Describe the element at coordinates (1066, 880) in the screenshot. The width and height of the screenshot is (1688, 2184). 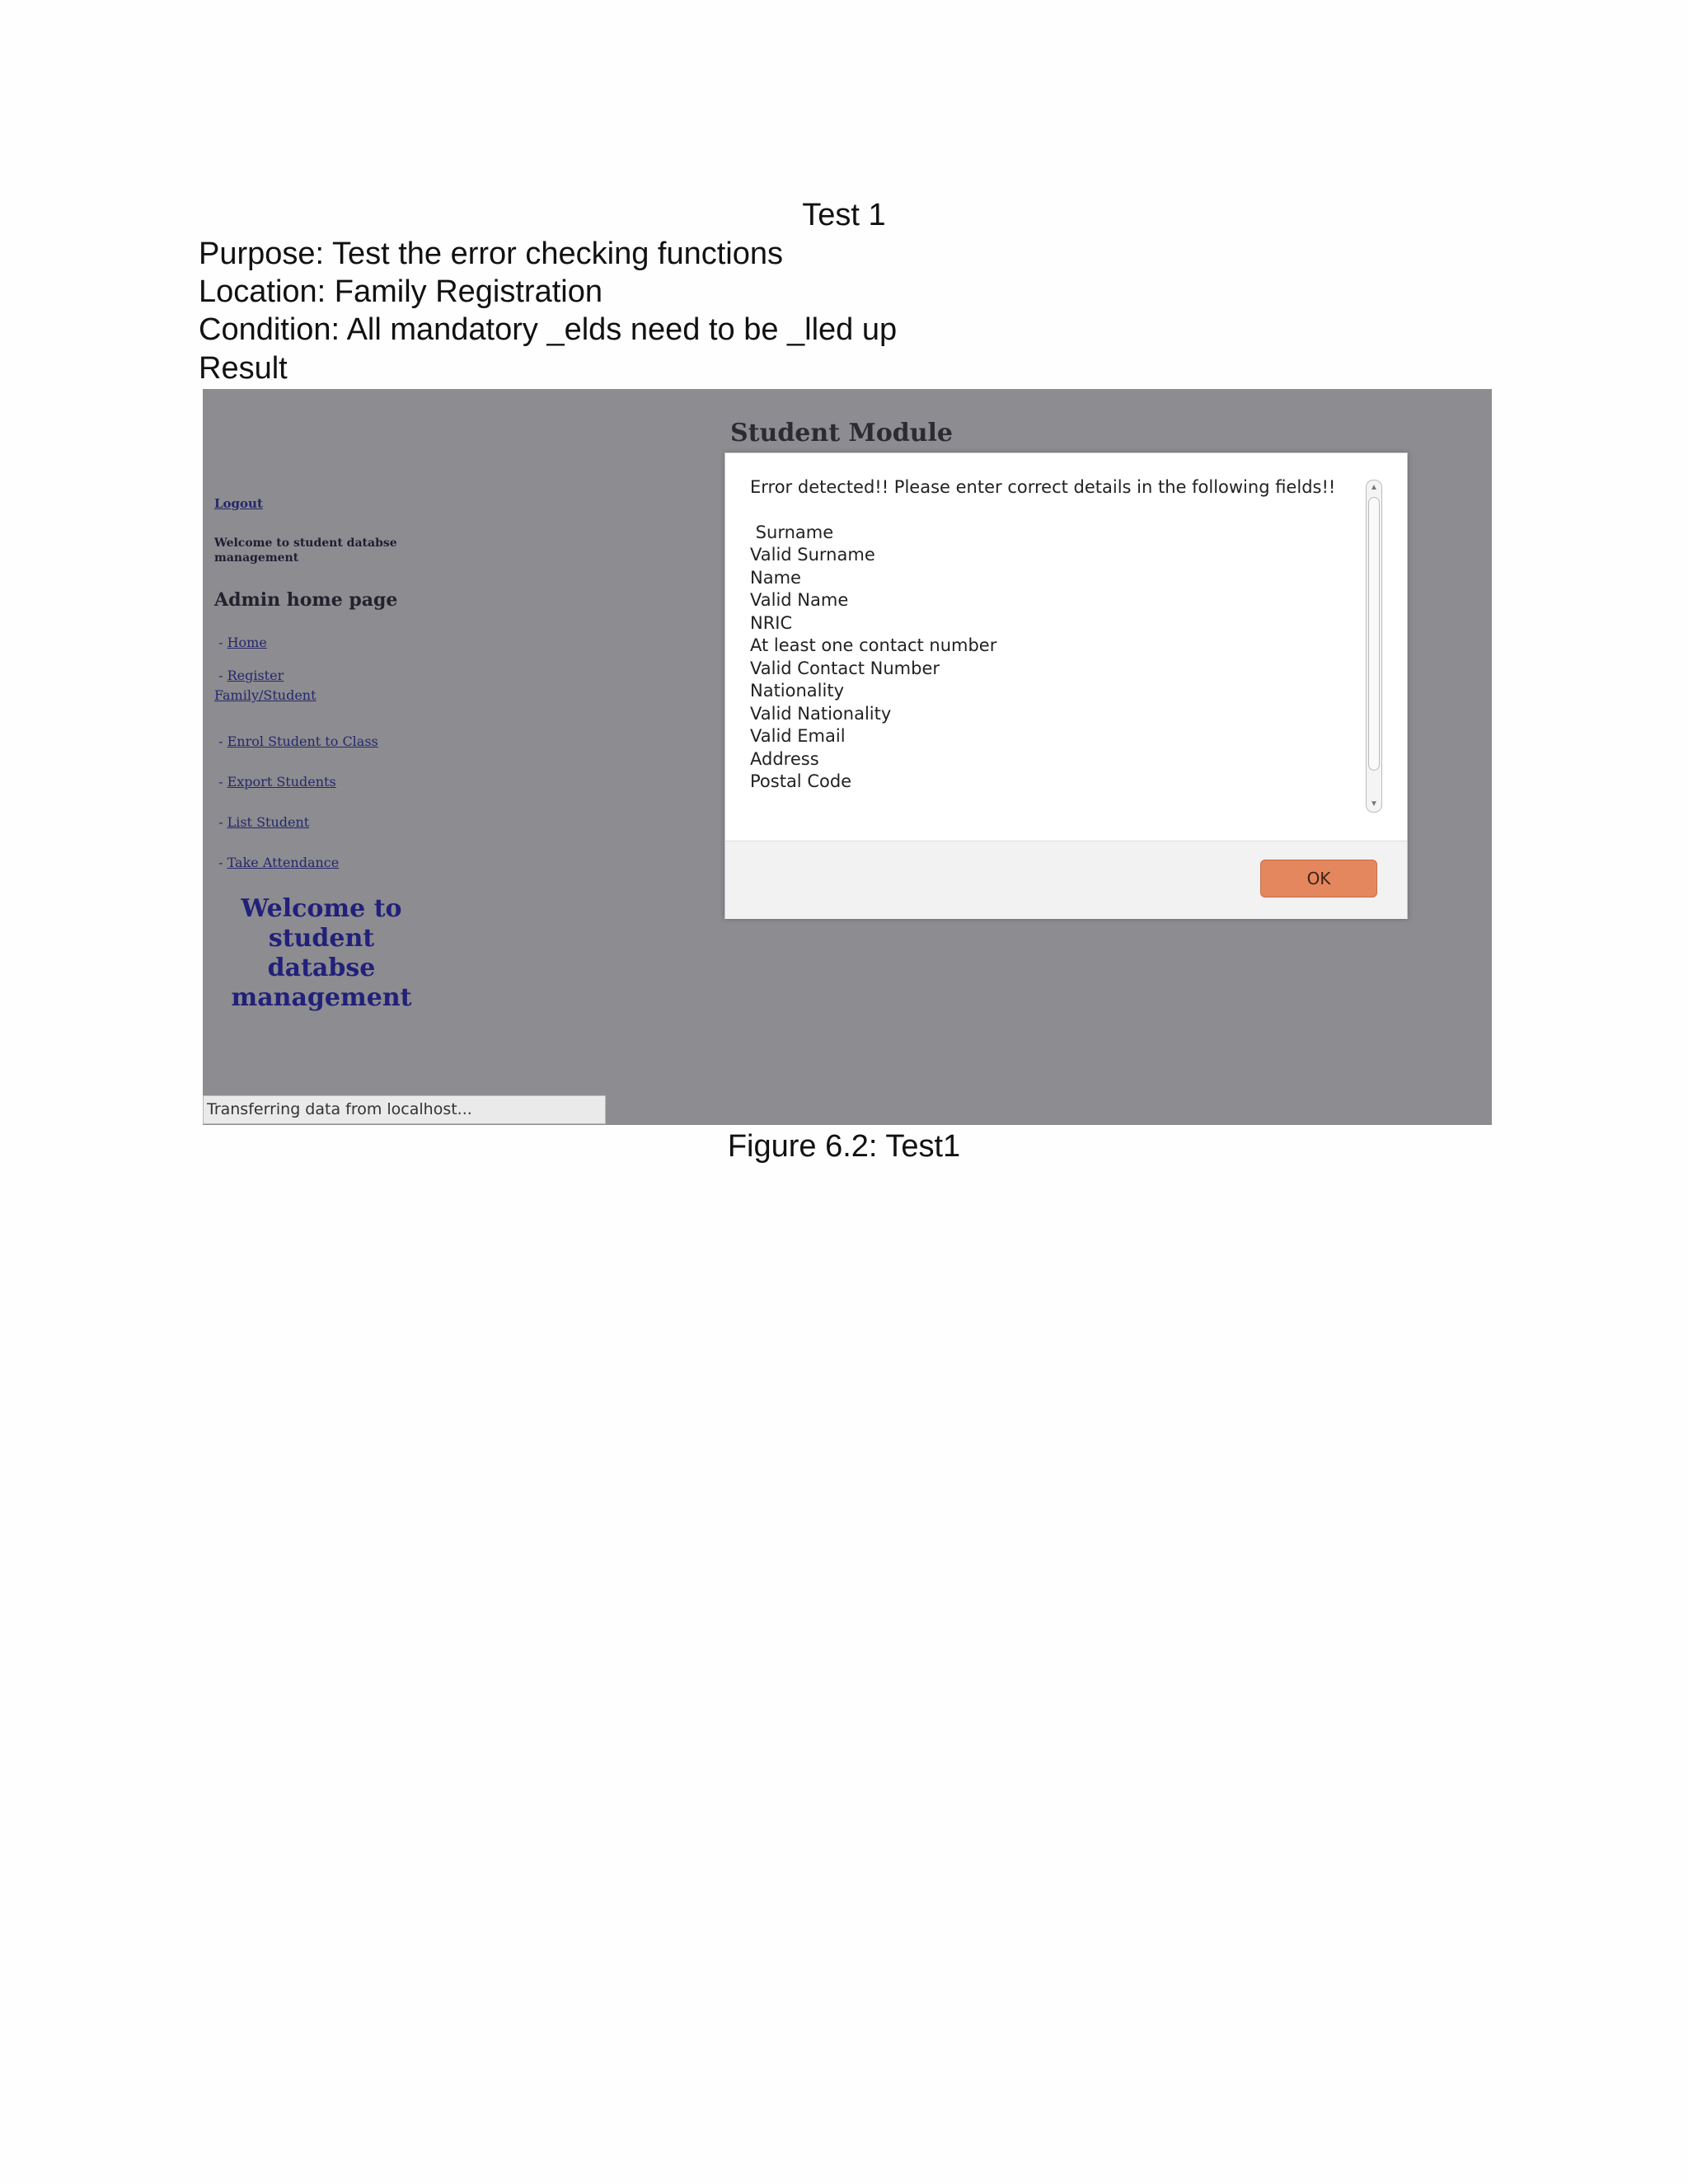
I see `dialog-footer: OK` at that location.